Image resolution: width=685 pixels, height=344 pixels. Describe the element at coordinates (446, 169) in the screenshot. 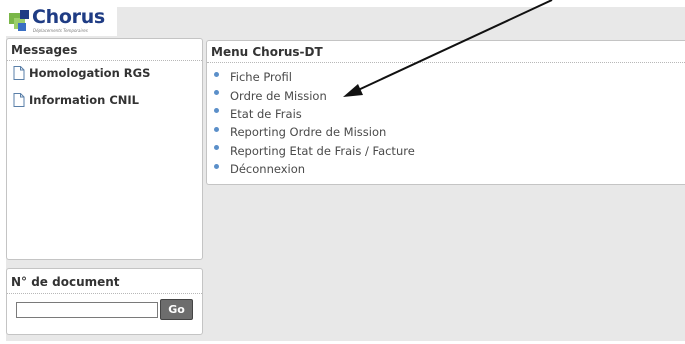

I see `menu-item-deconnexion: Déconnexion` at that location.